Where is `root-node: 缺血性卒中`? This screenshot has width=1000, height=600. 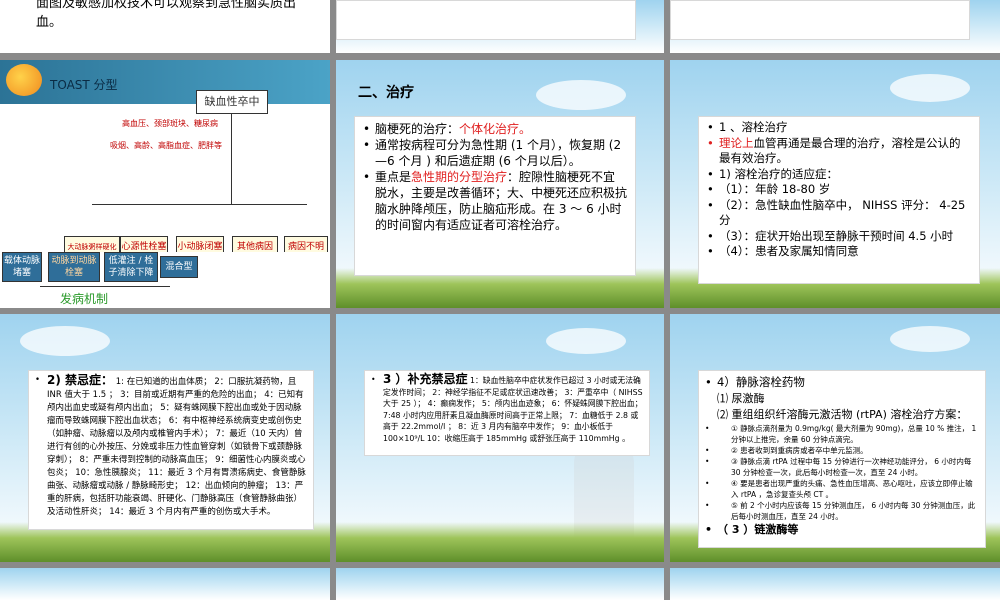
root-node: 缺血性卒中 is located at coordinates (232, 102).